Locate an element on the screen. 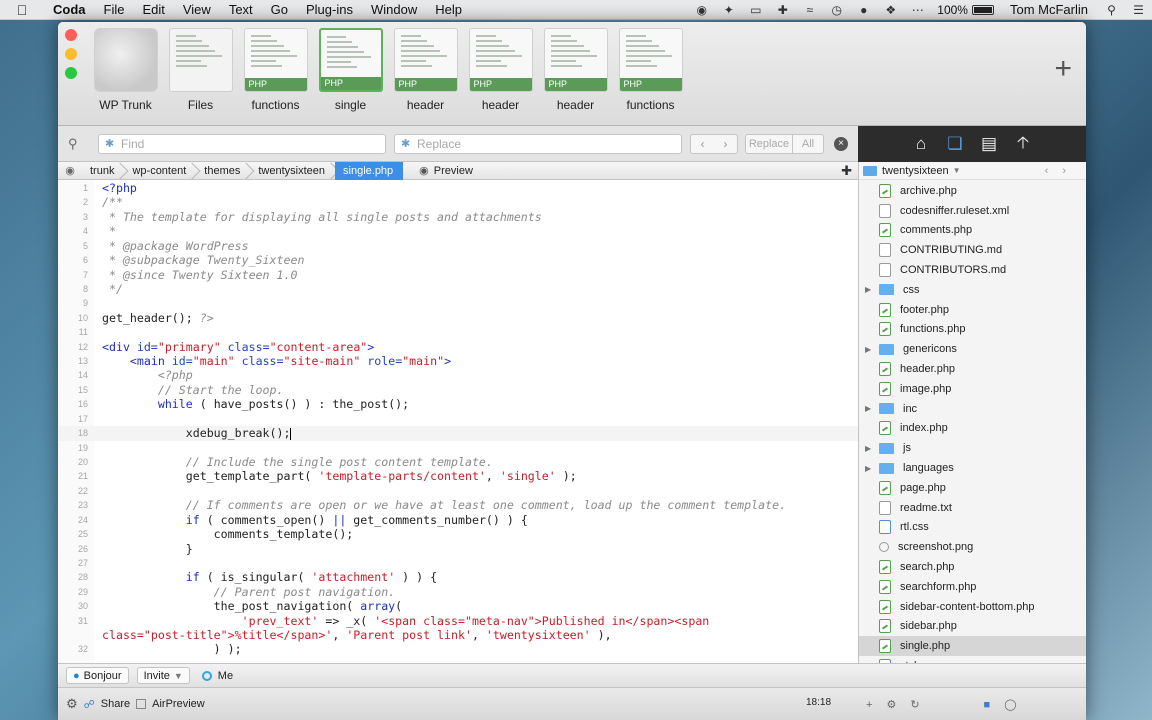 The width and height of the screenshot is (1152, 720). replace-button: Replace is located at coordinates (769, 144).